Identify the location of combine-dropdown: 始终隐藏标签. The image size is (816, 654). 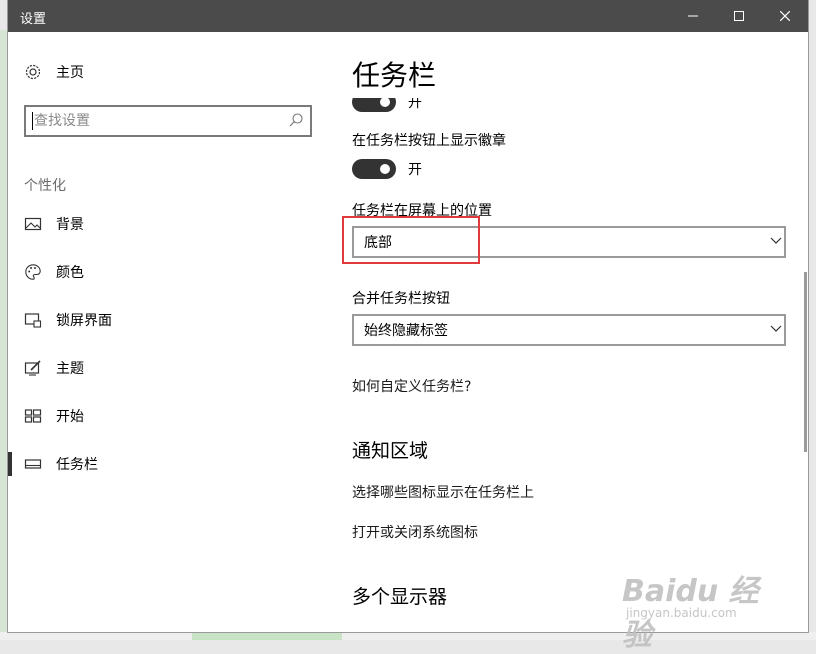
(569, 330).